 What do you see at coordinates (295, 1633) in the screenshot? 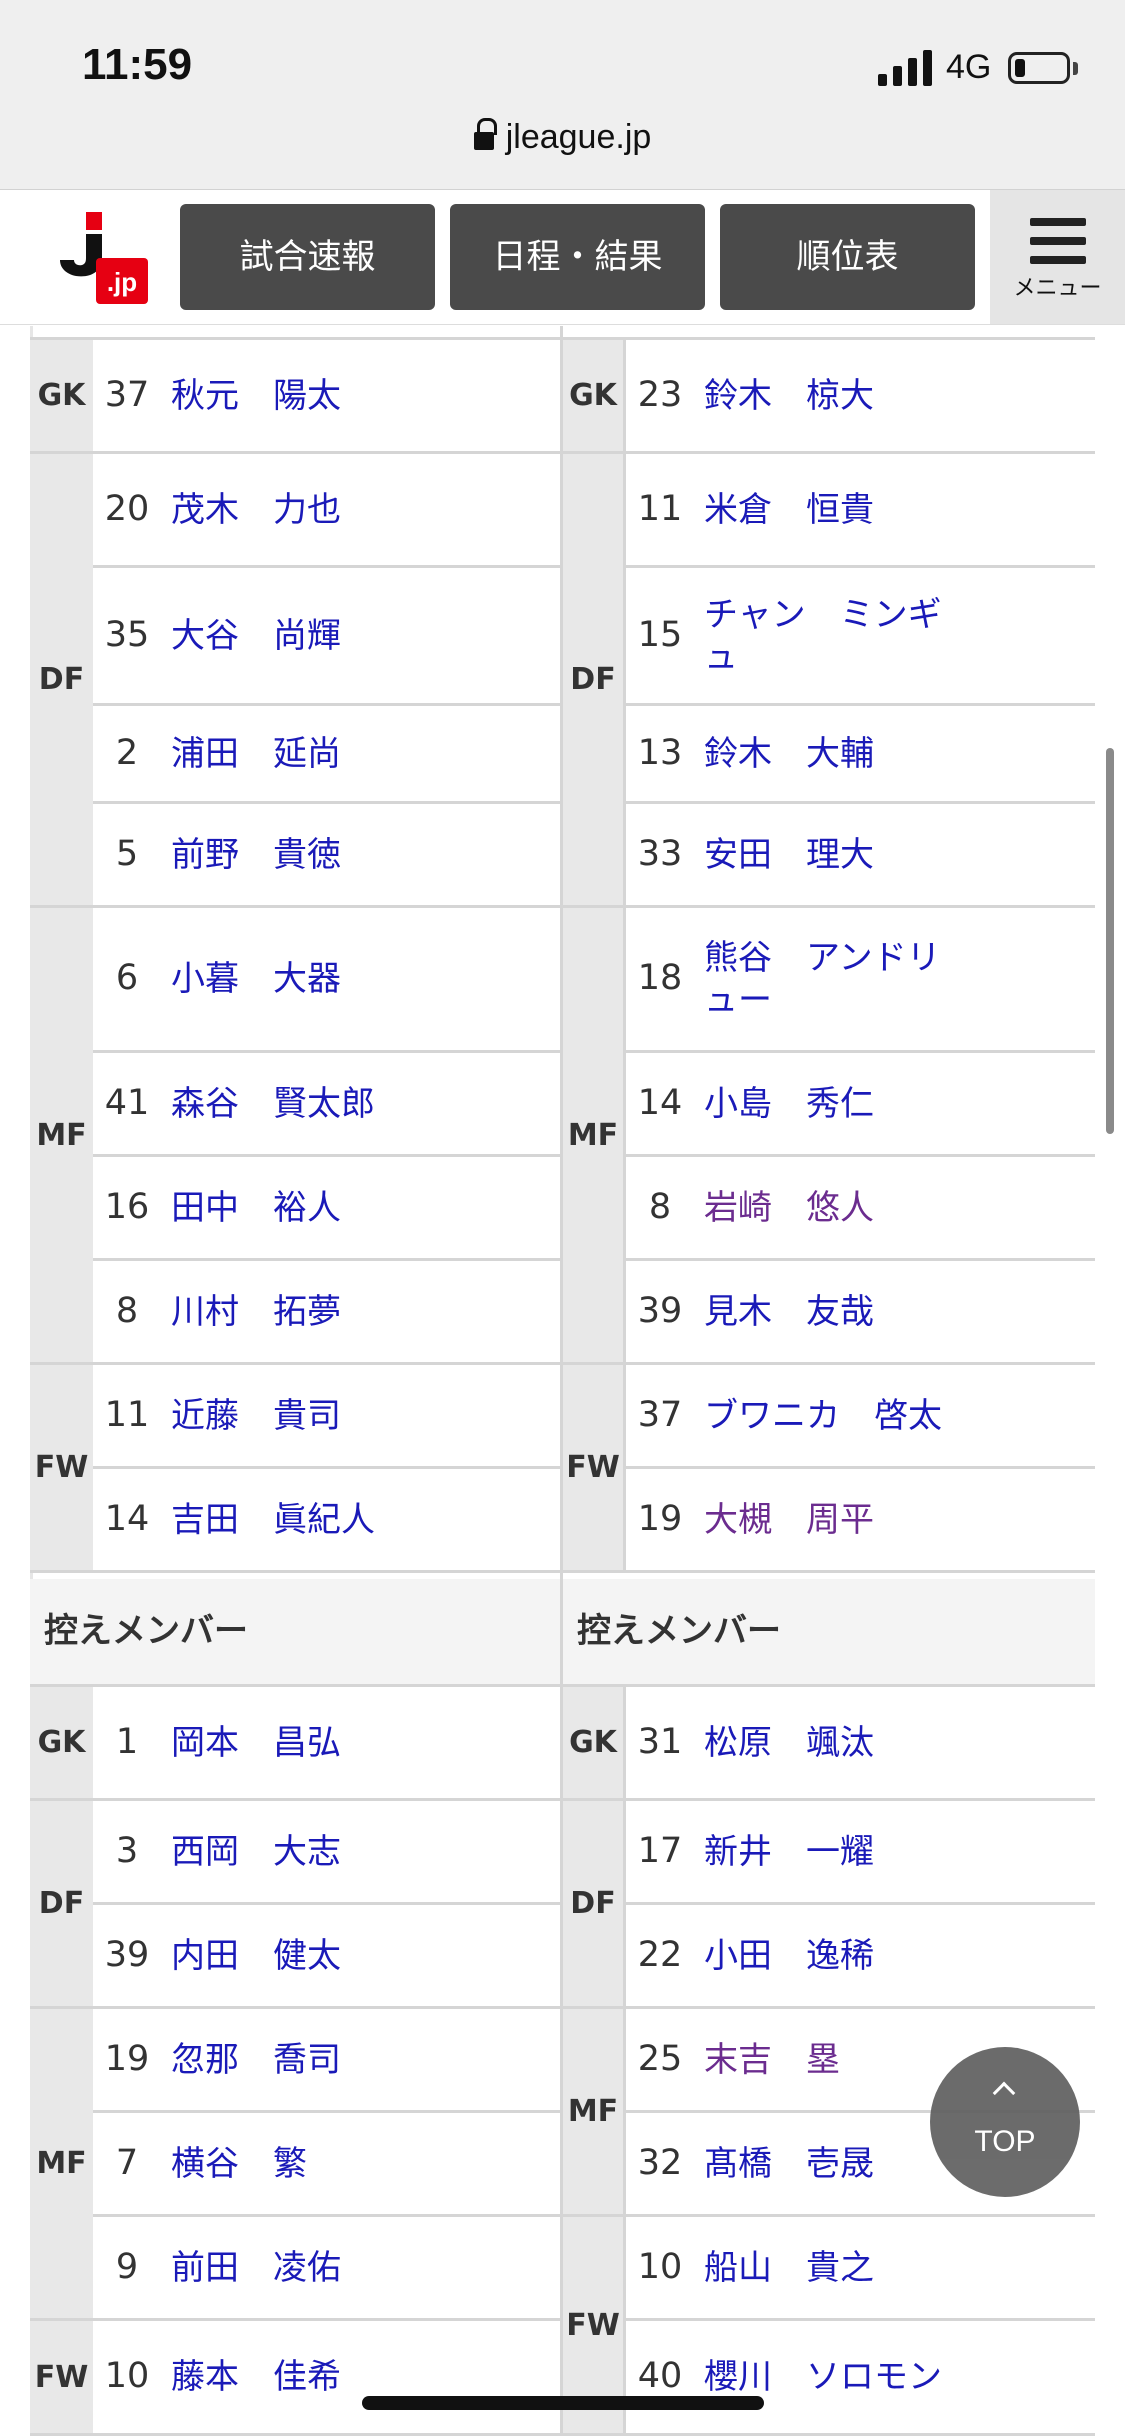
I see `home-subs-header: 控えメンバー` at bounding box center [295, 1633].